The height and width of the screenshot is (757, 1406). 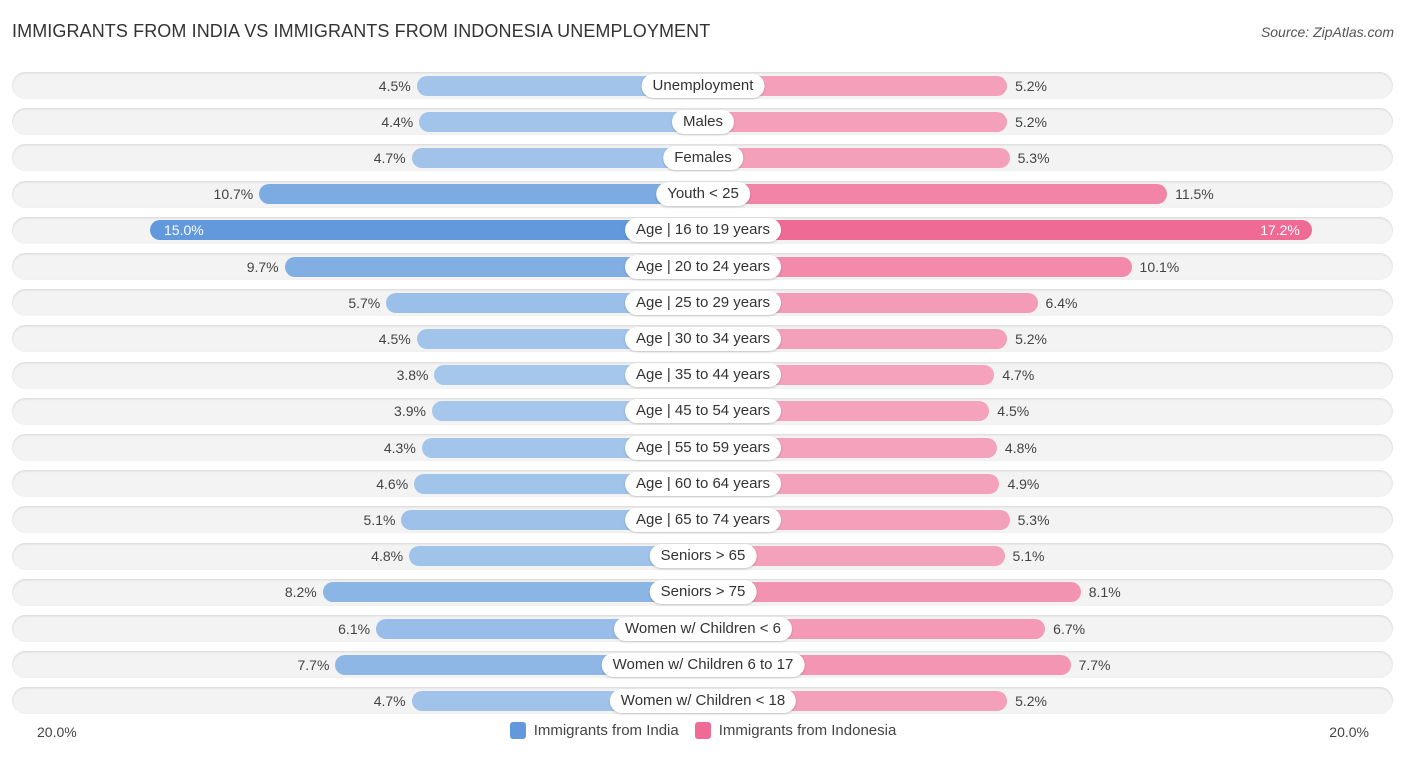 I want to click on value-label-india: 8.2%, so click(x=300, y=592).